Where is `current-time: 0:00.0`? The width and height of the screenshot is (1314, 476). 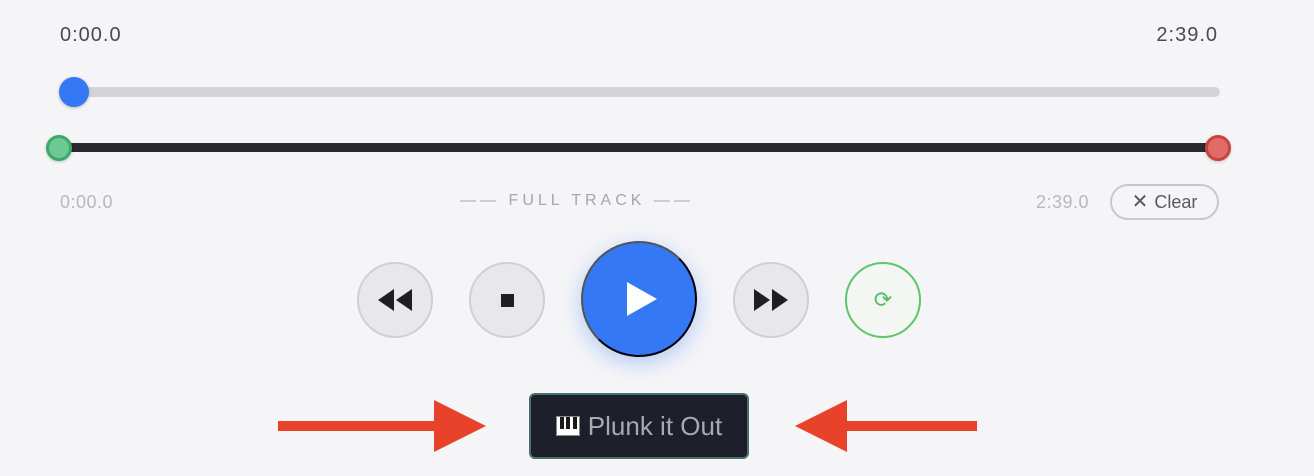 current-time: 0:00.0 is located at coordinates (91, 35).